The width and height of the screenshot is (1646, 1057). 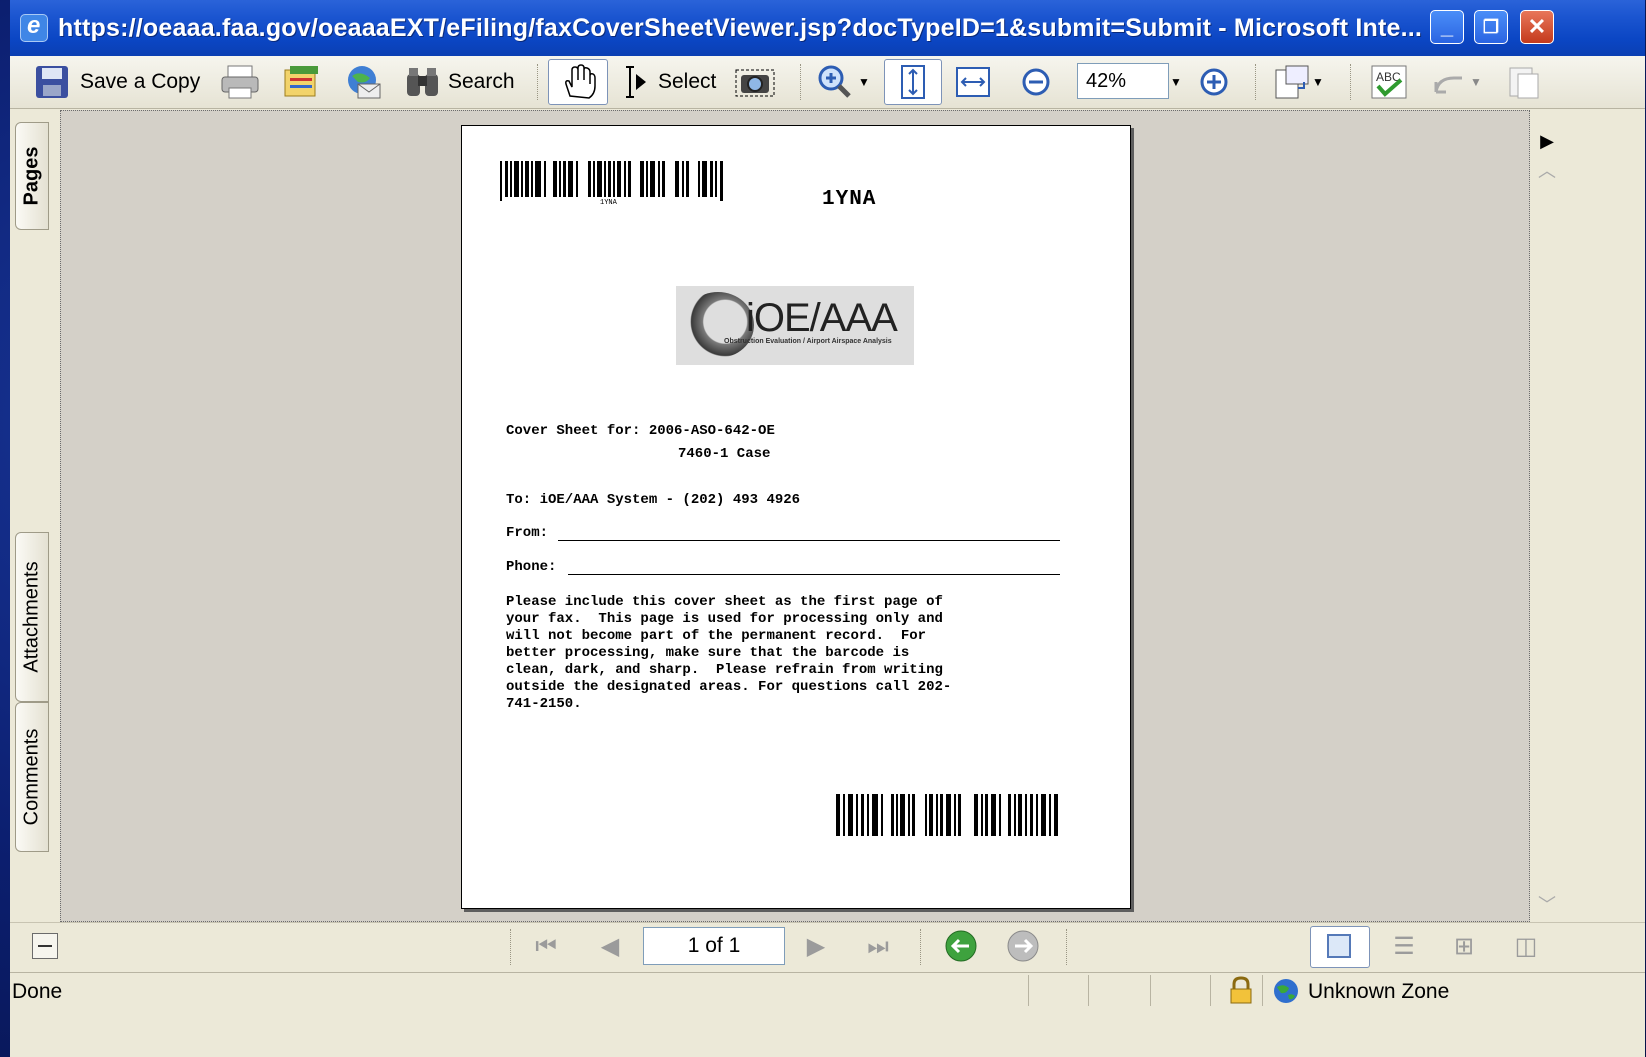 What do you see at coordinates (37, 991) in the screenshot?
I see `status-text: Done` at bounding box center [37, 991].